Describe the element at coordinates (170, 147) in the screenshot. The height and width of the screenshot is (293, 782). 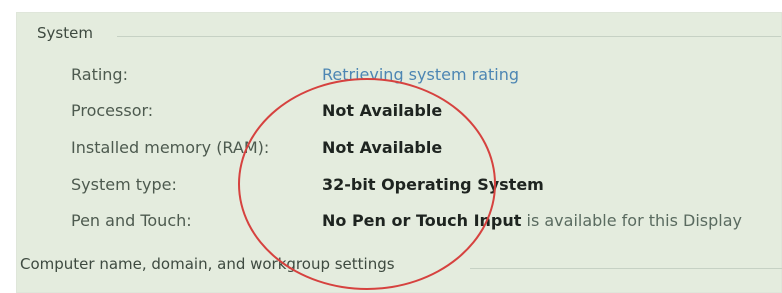
I see `memory-label: Installed memory (RAM):` at that location.